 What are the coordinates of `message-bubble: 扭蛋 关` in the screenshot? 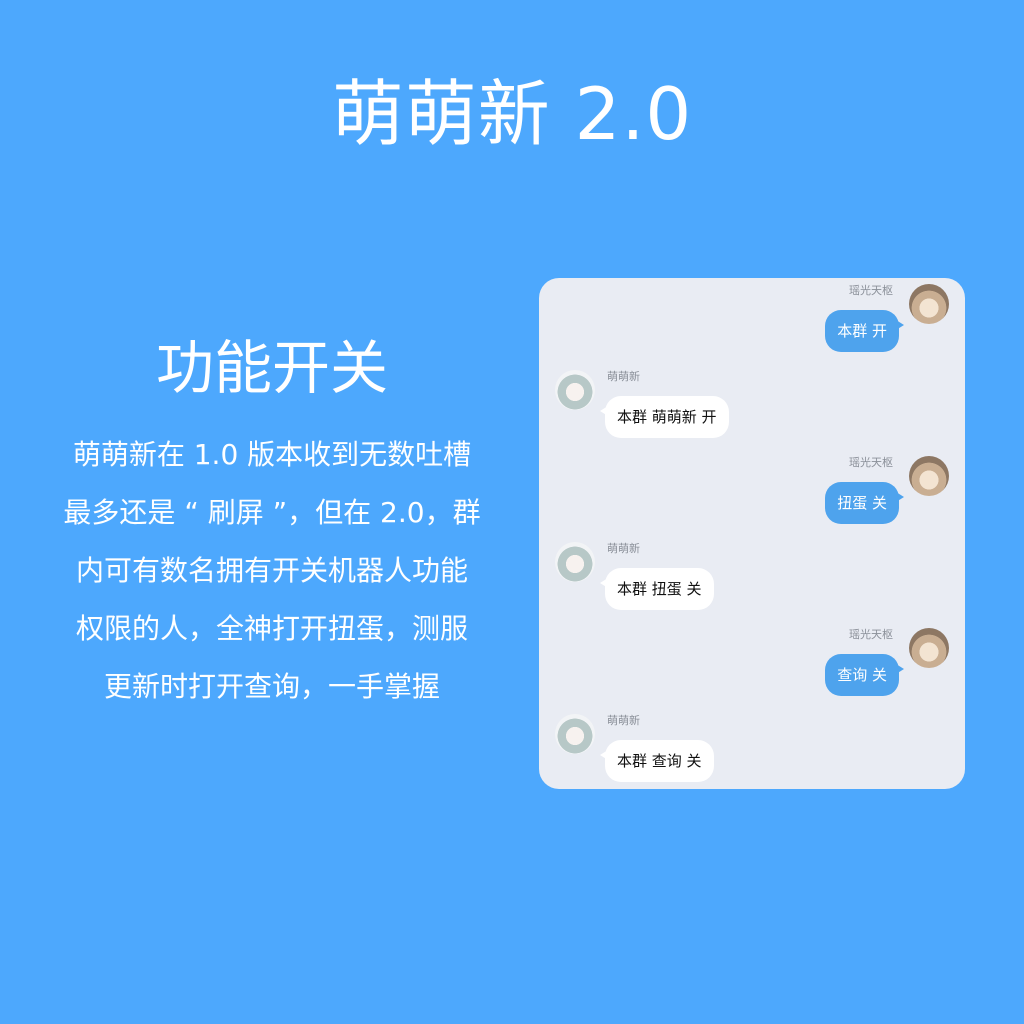 It's located at (864, 503).